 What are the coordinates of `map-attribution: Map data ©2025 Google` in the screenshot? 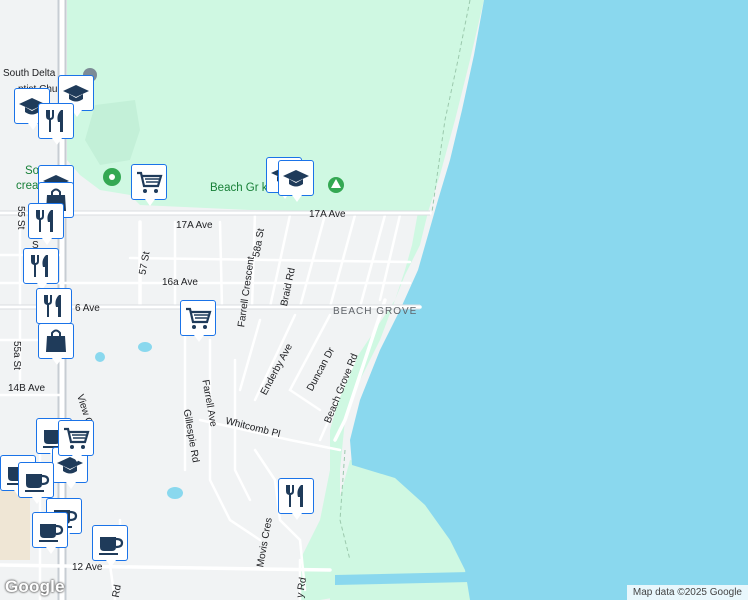 It's located at (687, 592).